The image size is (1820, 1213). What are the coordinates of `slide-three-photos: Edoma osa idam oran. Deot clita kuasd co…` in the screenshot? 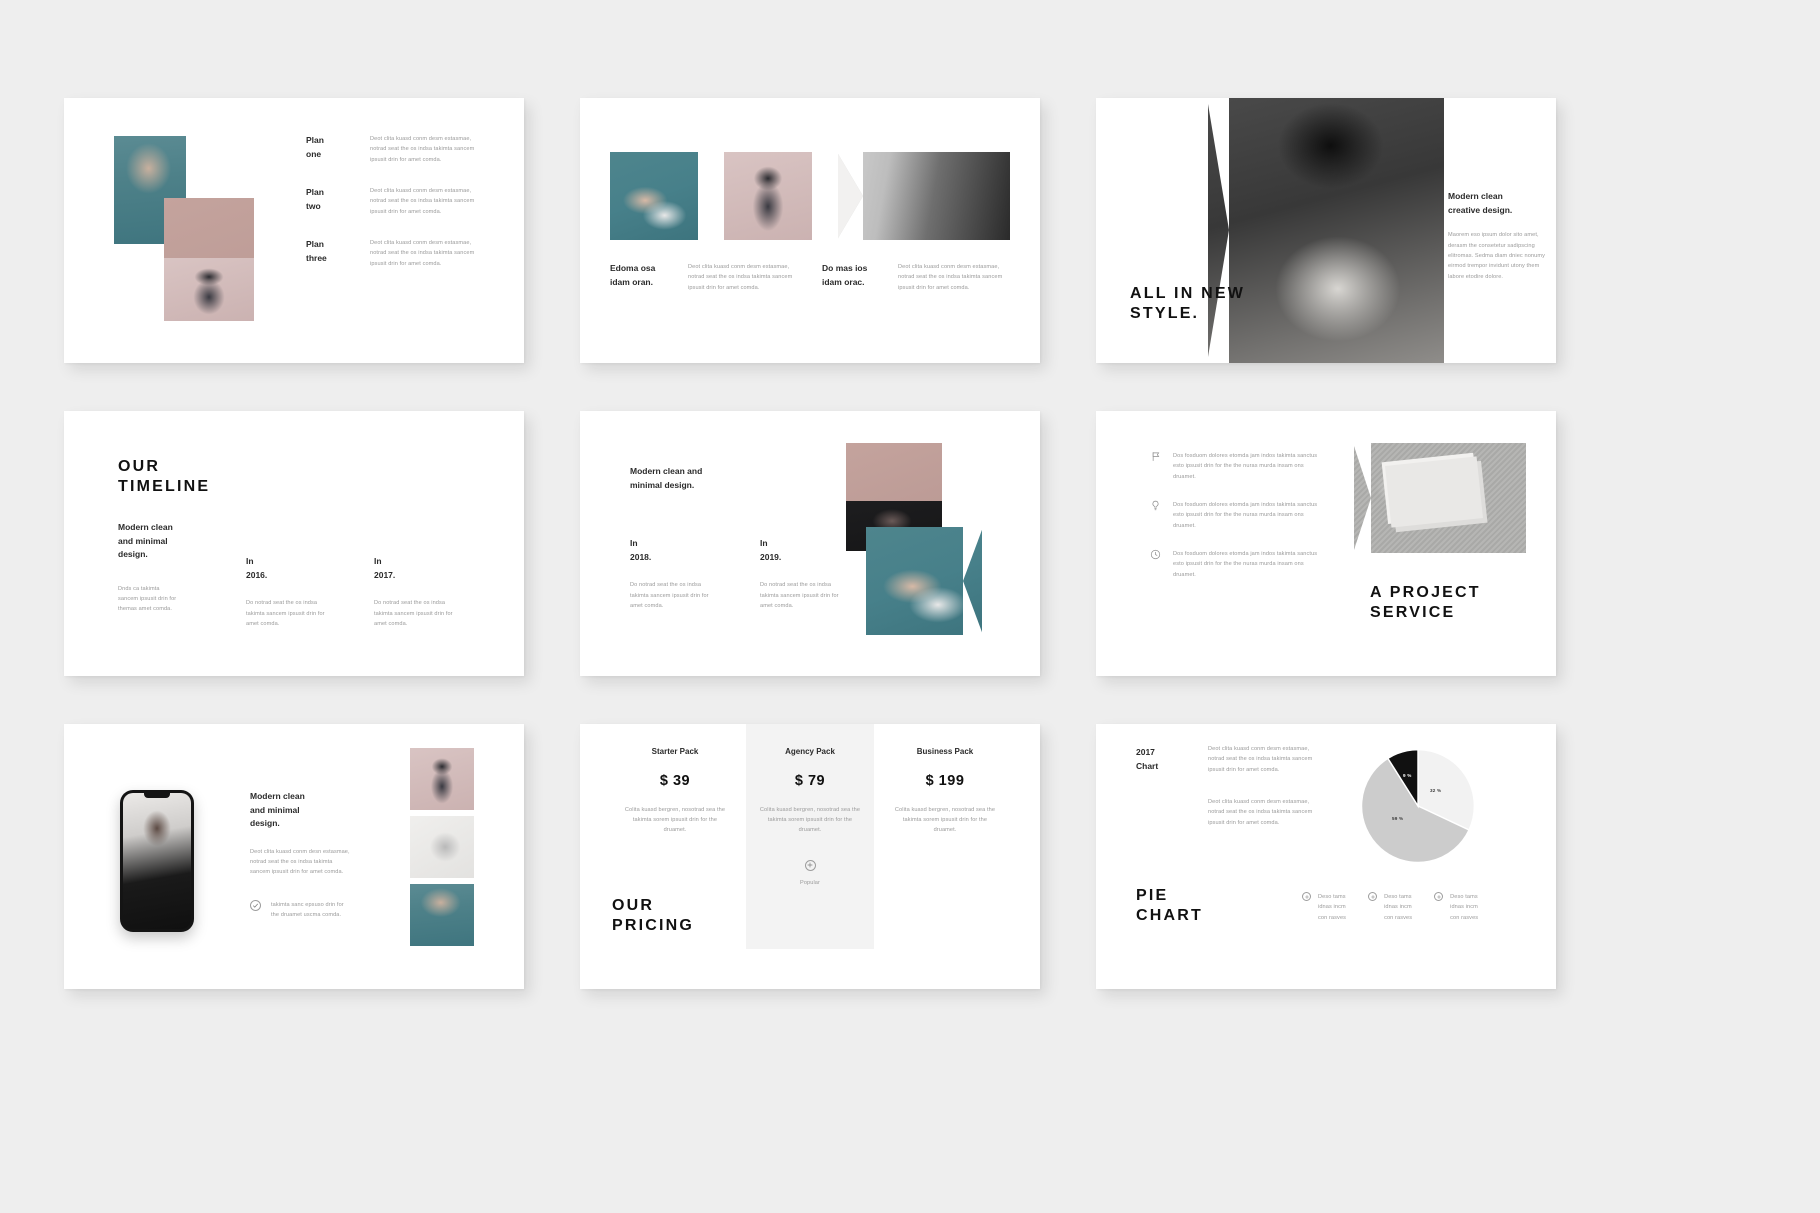 It's located at (810, 230).